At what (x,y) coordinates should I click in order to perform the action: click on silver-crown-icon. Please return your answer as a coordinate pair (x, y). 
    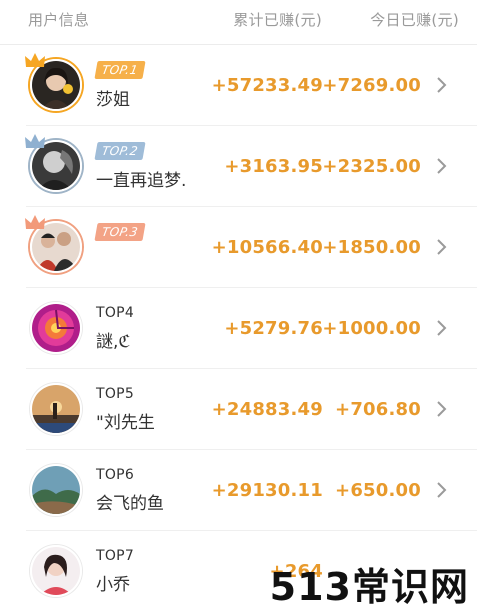
    Looking at the image, I should click on (35, 141).